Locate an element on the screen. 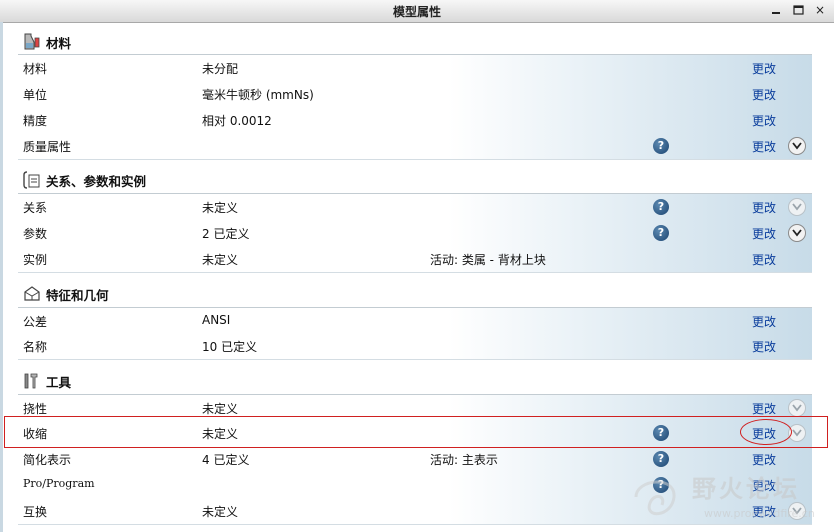 Image resolution: width=834 pixels, height=532 pixels. row-value: 相对 0.0012 is located at coordinates (237, 121).